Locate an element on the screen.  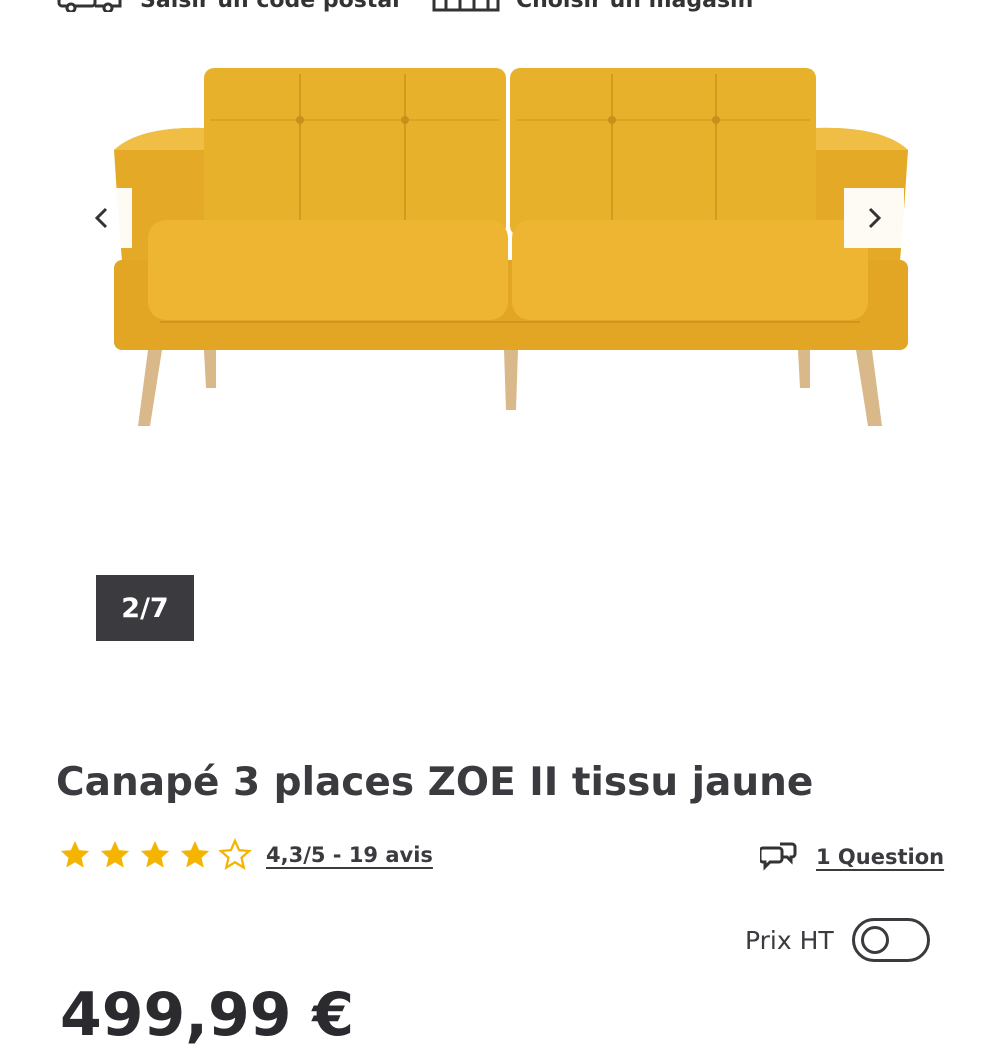
chevron-right-icon is located at coordinates (875, 218).